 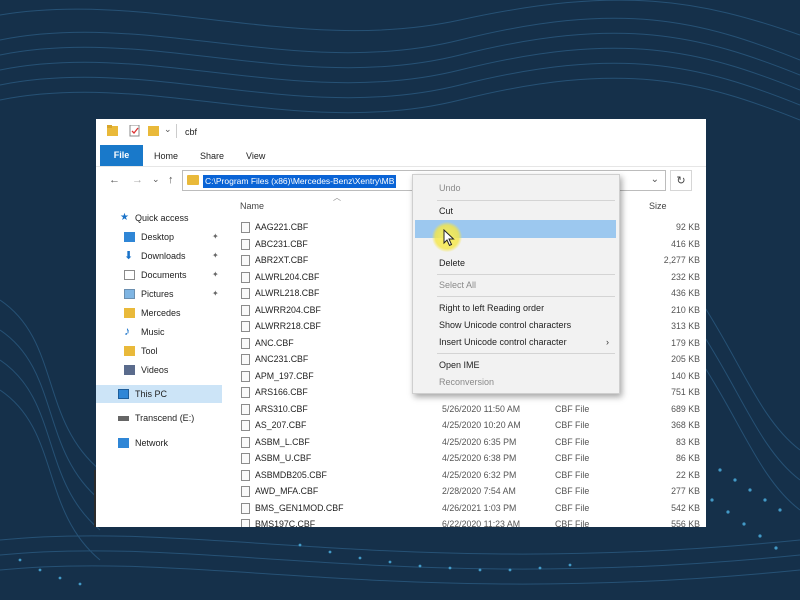 What do you see at coordinates (281, 425) in the screenshot?
I see `file-name: AS_207.CBF` at bounding box center [281, 425].